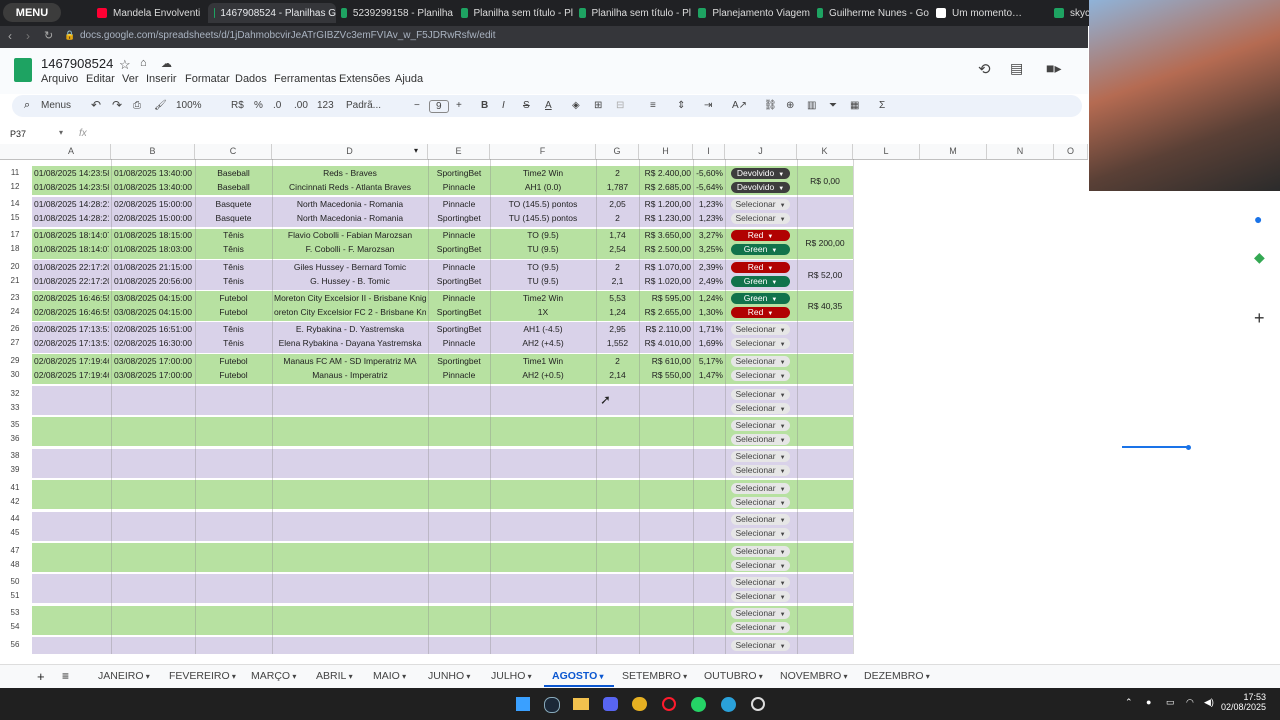  Describe the element at coordinates (870, 13) in the screenshot. I see `browser-tab: Guilherme Nunes - Go` at that location.